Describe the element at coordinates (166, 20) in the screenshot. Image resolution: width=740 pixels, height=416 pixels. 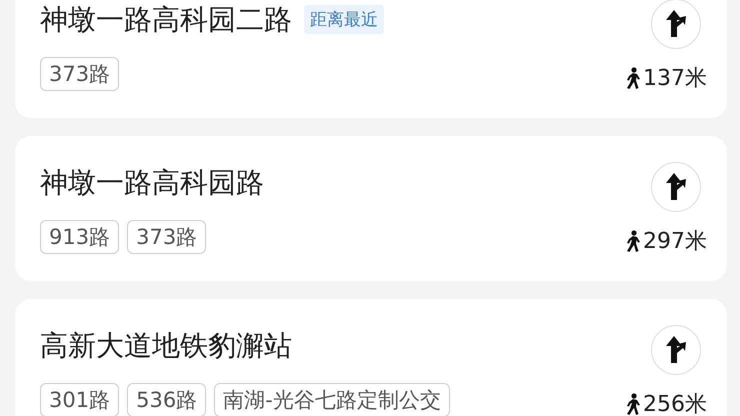
I see `stop-name: 神墩一路高科园二路` at that location.